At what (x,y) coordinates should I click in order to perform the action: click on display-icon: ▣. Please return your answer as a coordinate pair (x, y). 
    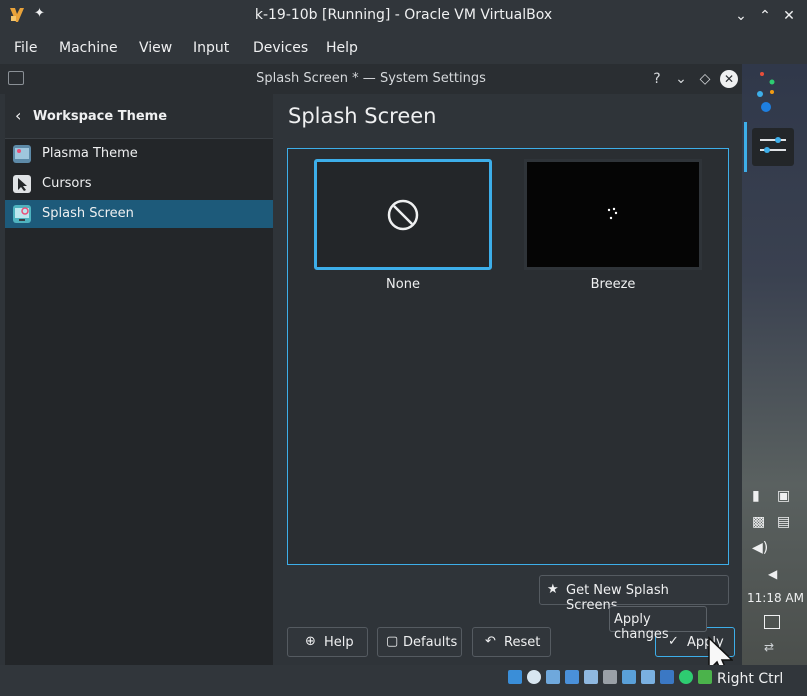
    Looking at the image, I should click on (783, 496).